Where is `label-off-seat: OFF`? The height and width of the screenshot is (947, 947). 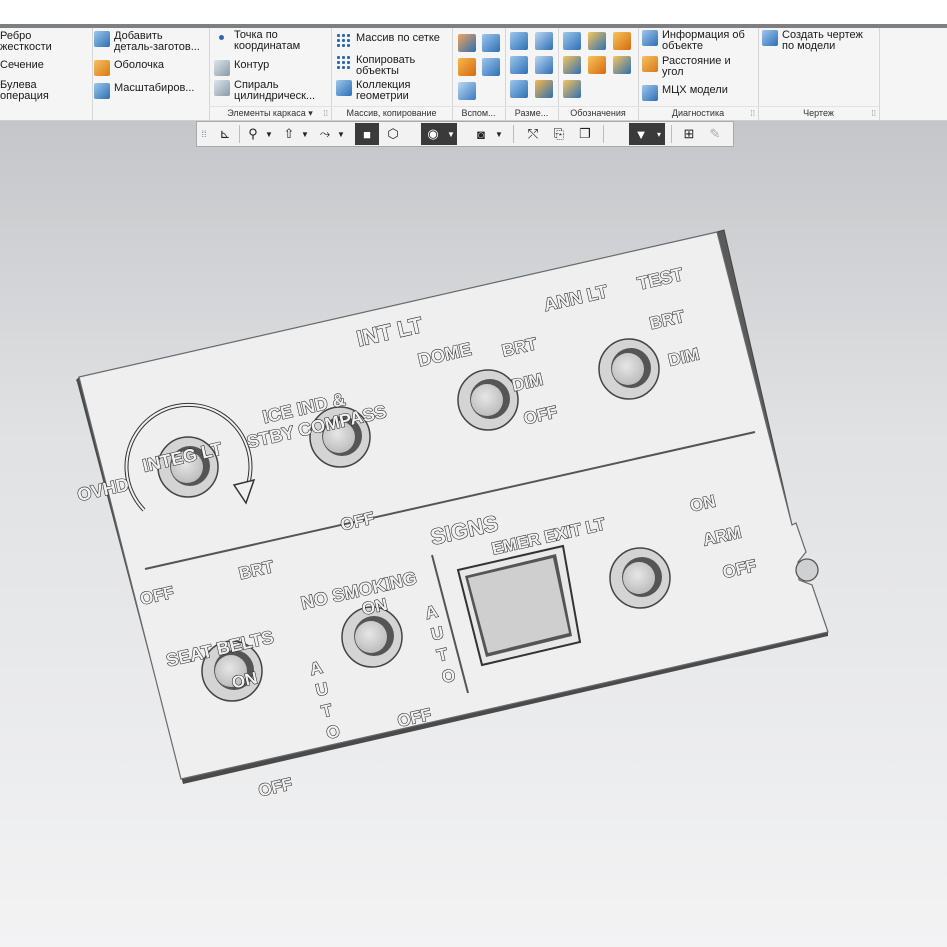
label-off-seat: OFF is located at coordinates (275, 787).